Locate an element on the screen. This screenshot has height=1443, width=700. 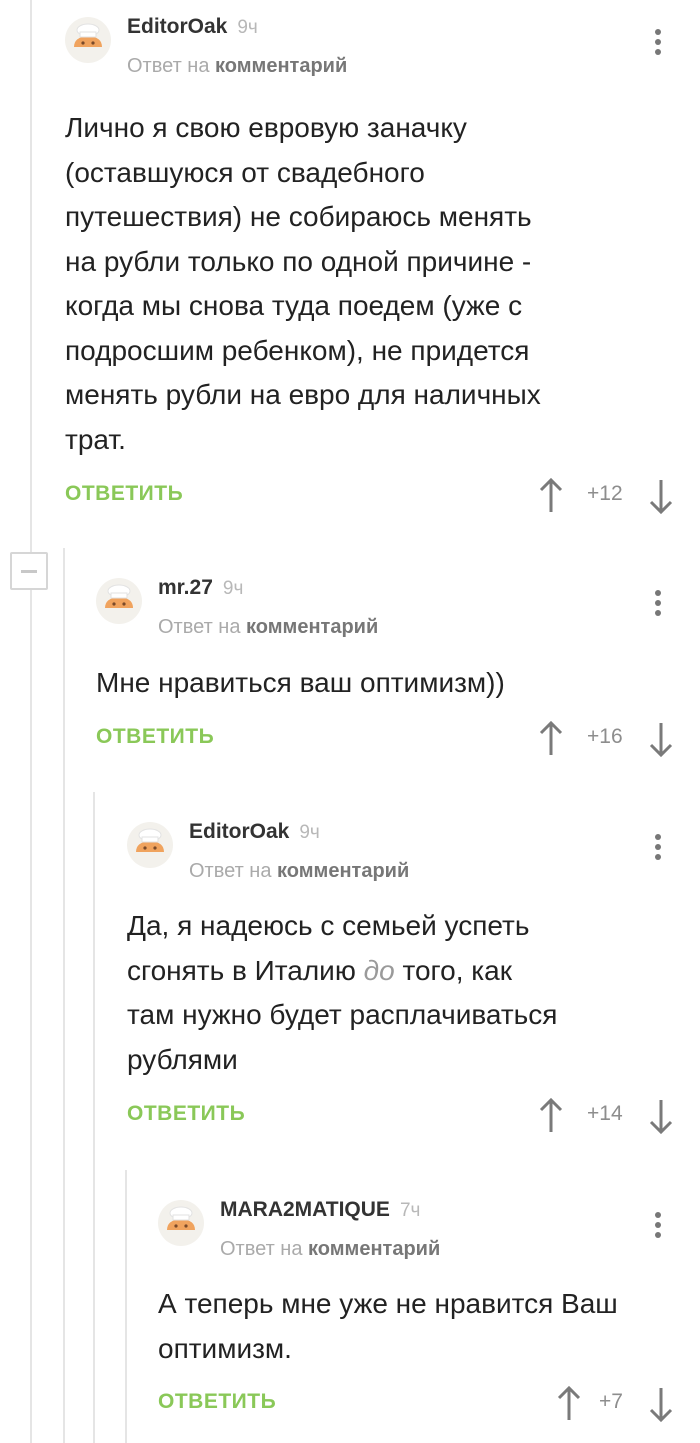
thread-line-level-1-lower is located at coordinates (31, 1016).